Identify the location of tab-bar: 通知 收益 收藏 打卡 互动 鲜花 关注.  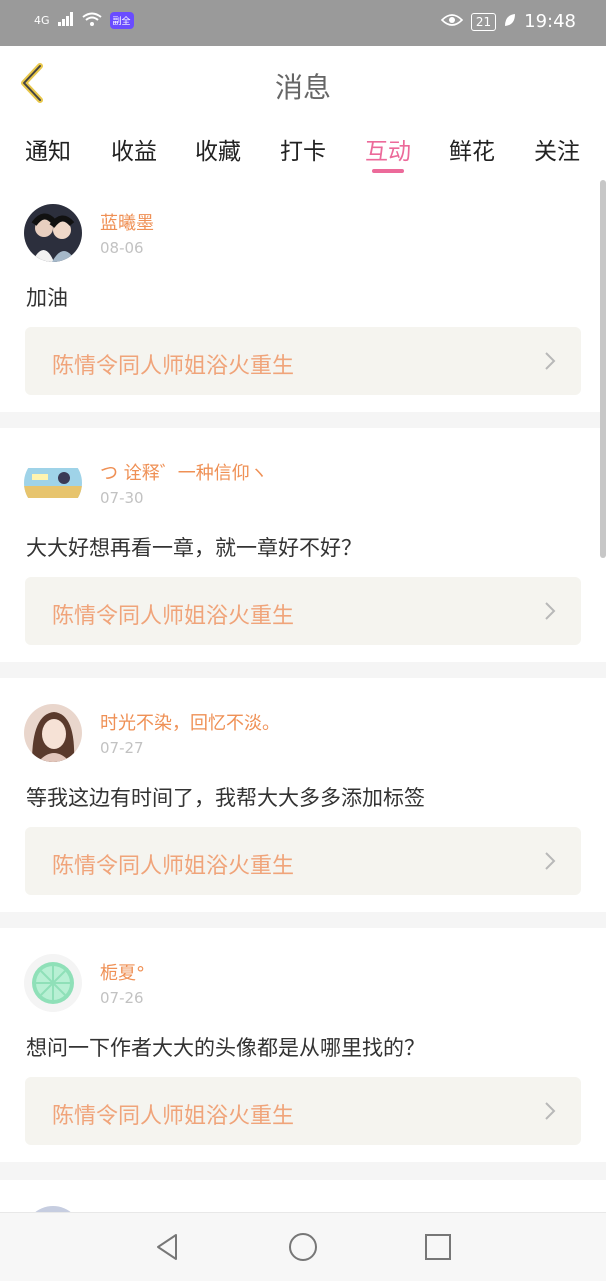
(303, 149).